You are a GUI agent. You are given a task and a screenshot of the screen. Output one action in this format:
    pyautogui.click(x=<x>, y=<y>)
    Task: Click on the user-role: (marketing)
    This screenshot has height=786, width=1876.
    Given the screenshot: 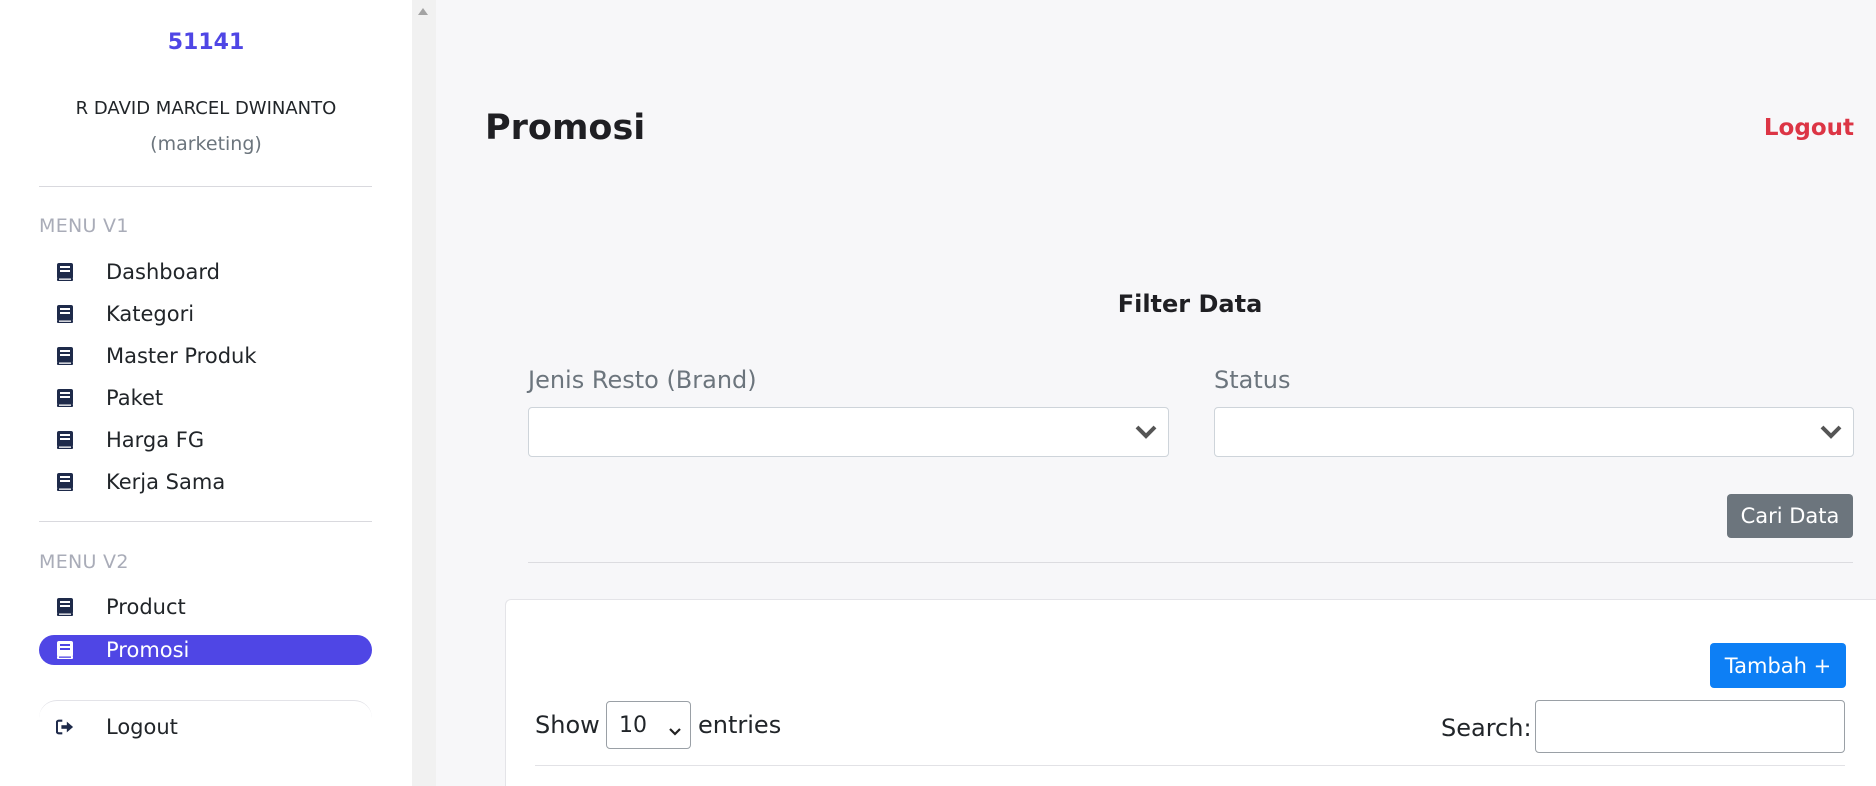 What is the action you would take?
    pyautogui.click(x=206, y=144)
    